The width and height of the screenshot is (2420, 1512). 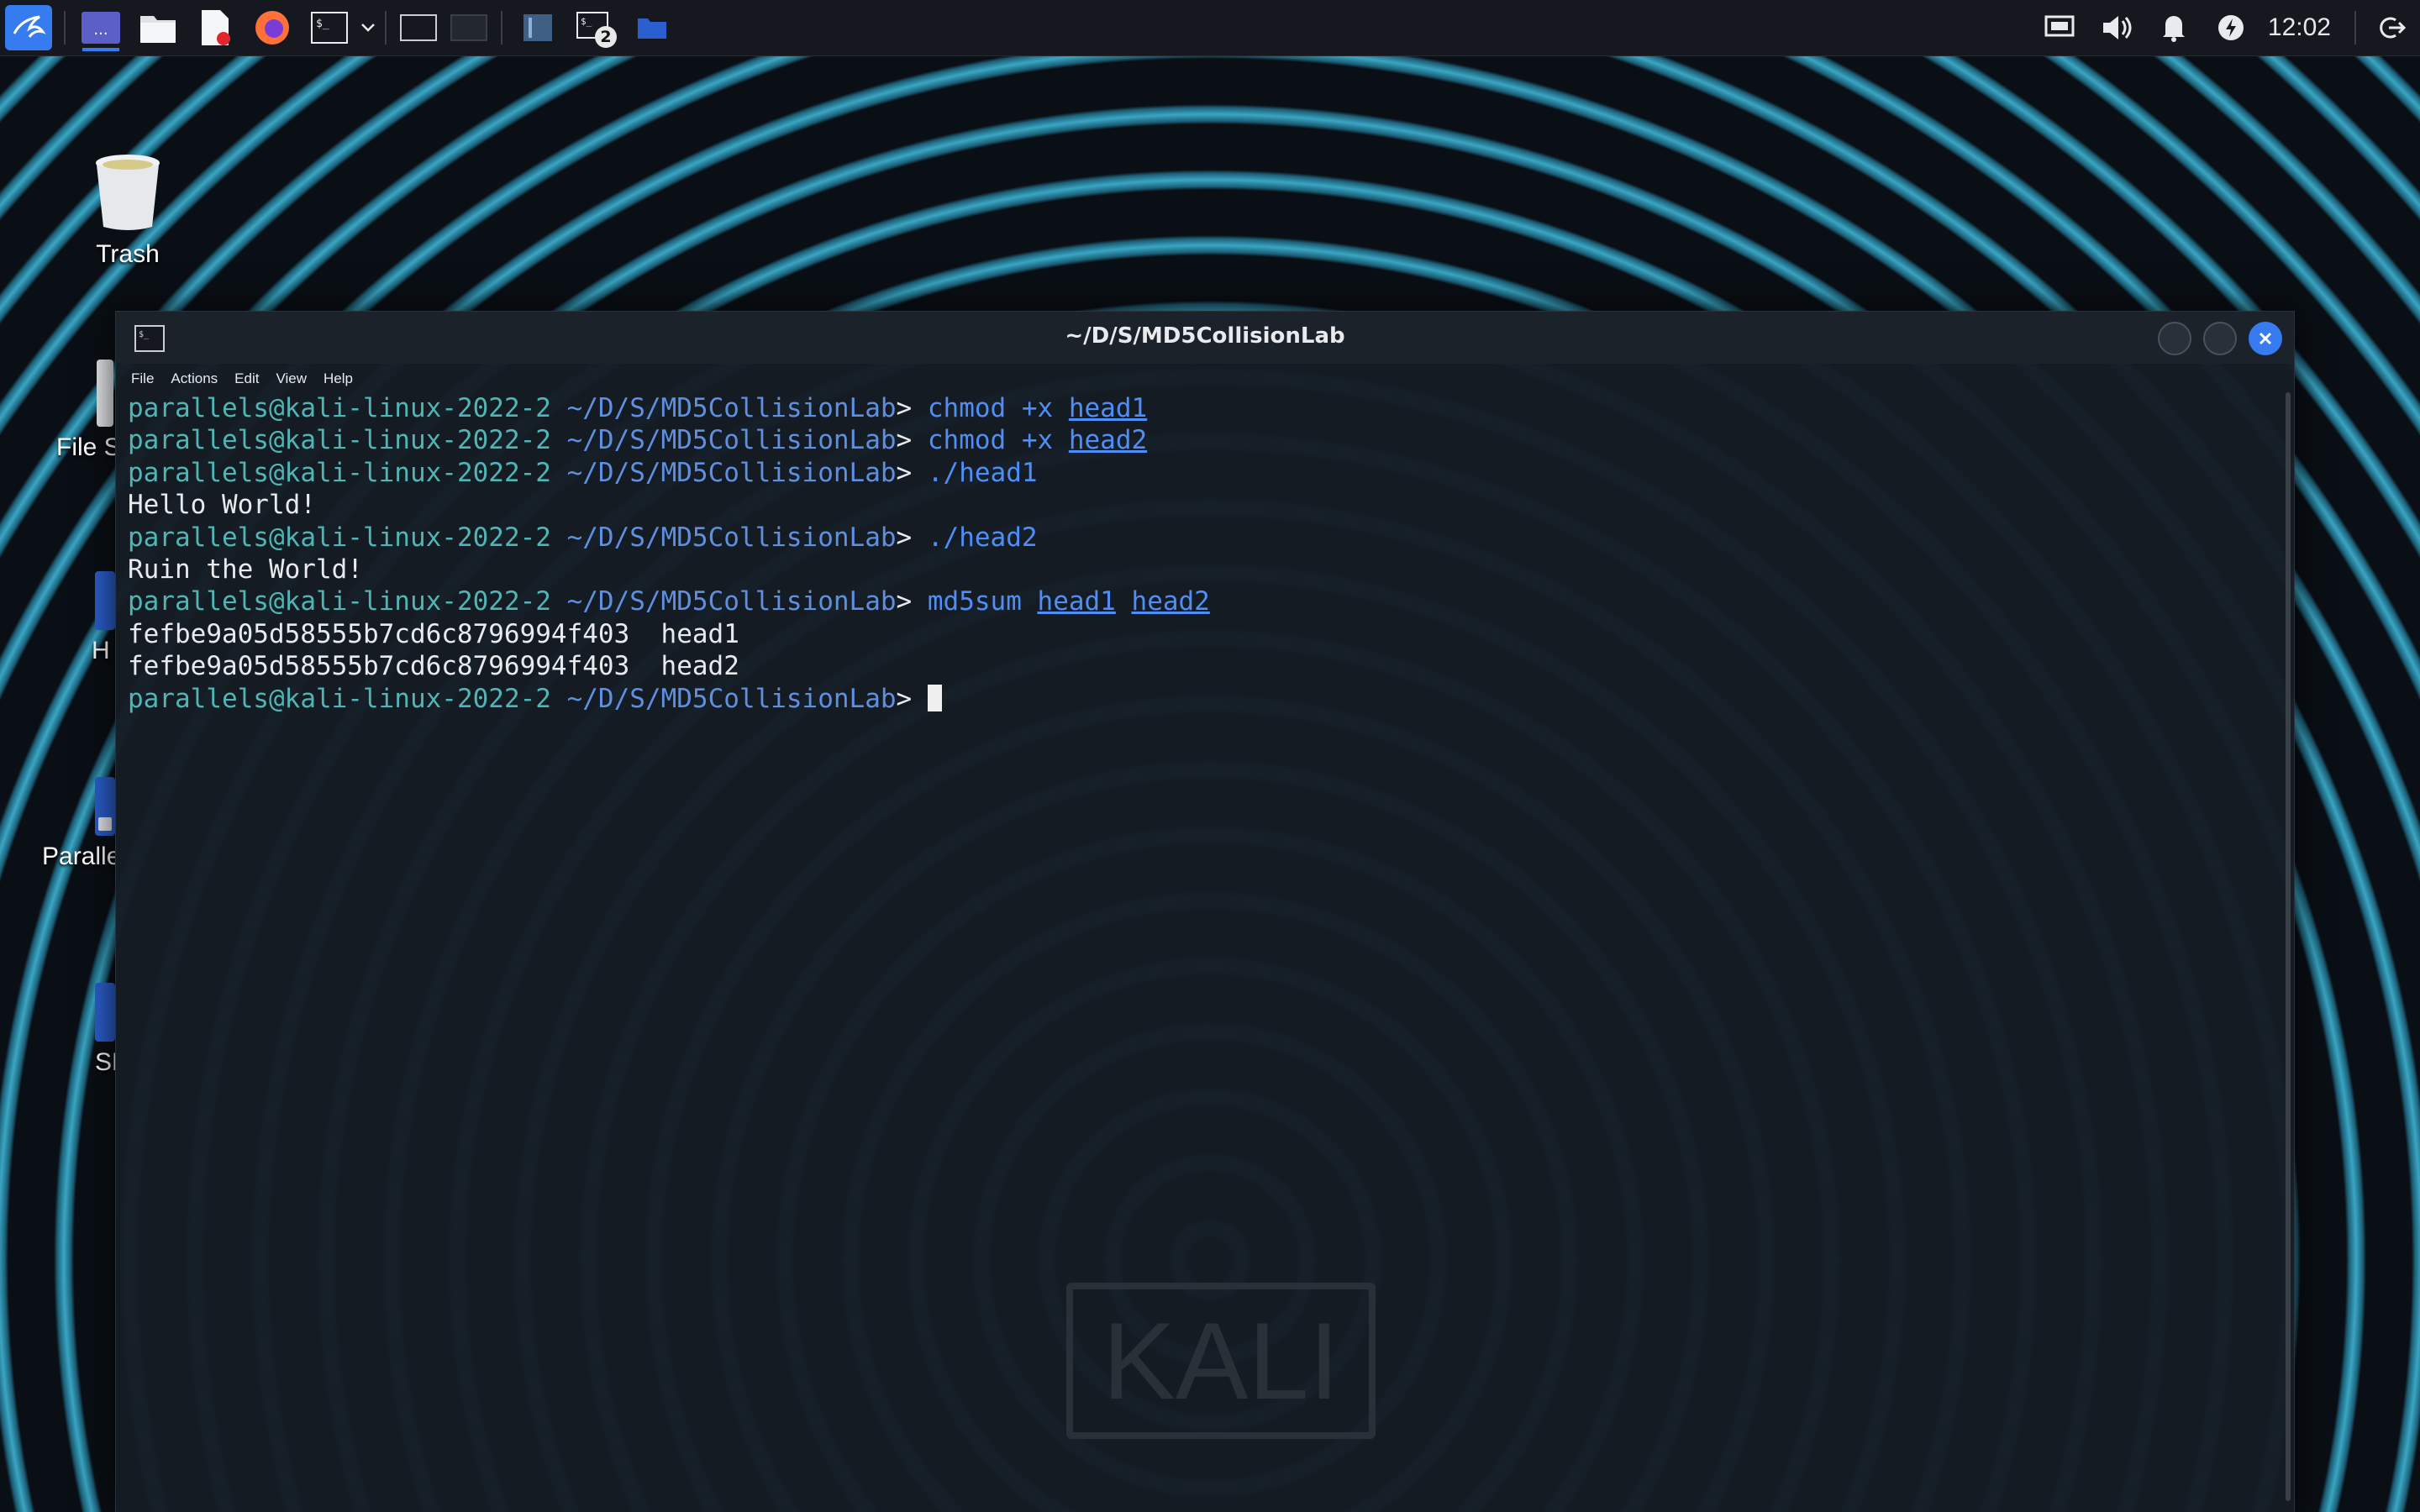 What do you see at coordinates (594, 27) in the screenshot?
I see `task-terminal-group: $_ 2` at bounding box center [594, 27].